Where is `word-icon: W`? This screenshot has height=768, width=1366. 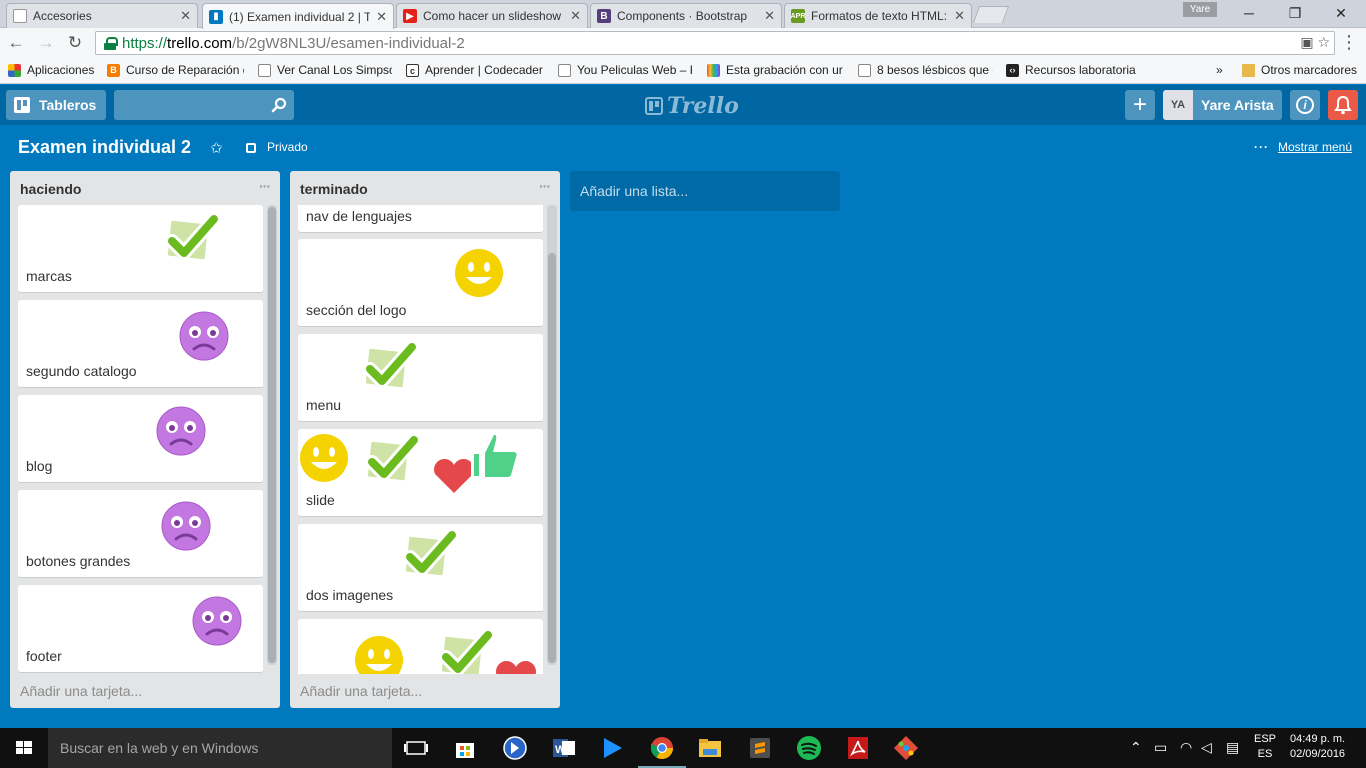
word-icon: W is located at coordinates (564, 748).